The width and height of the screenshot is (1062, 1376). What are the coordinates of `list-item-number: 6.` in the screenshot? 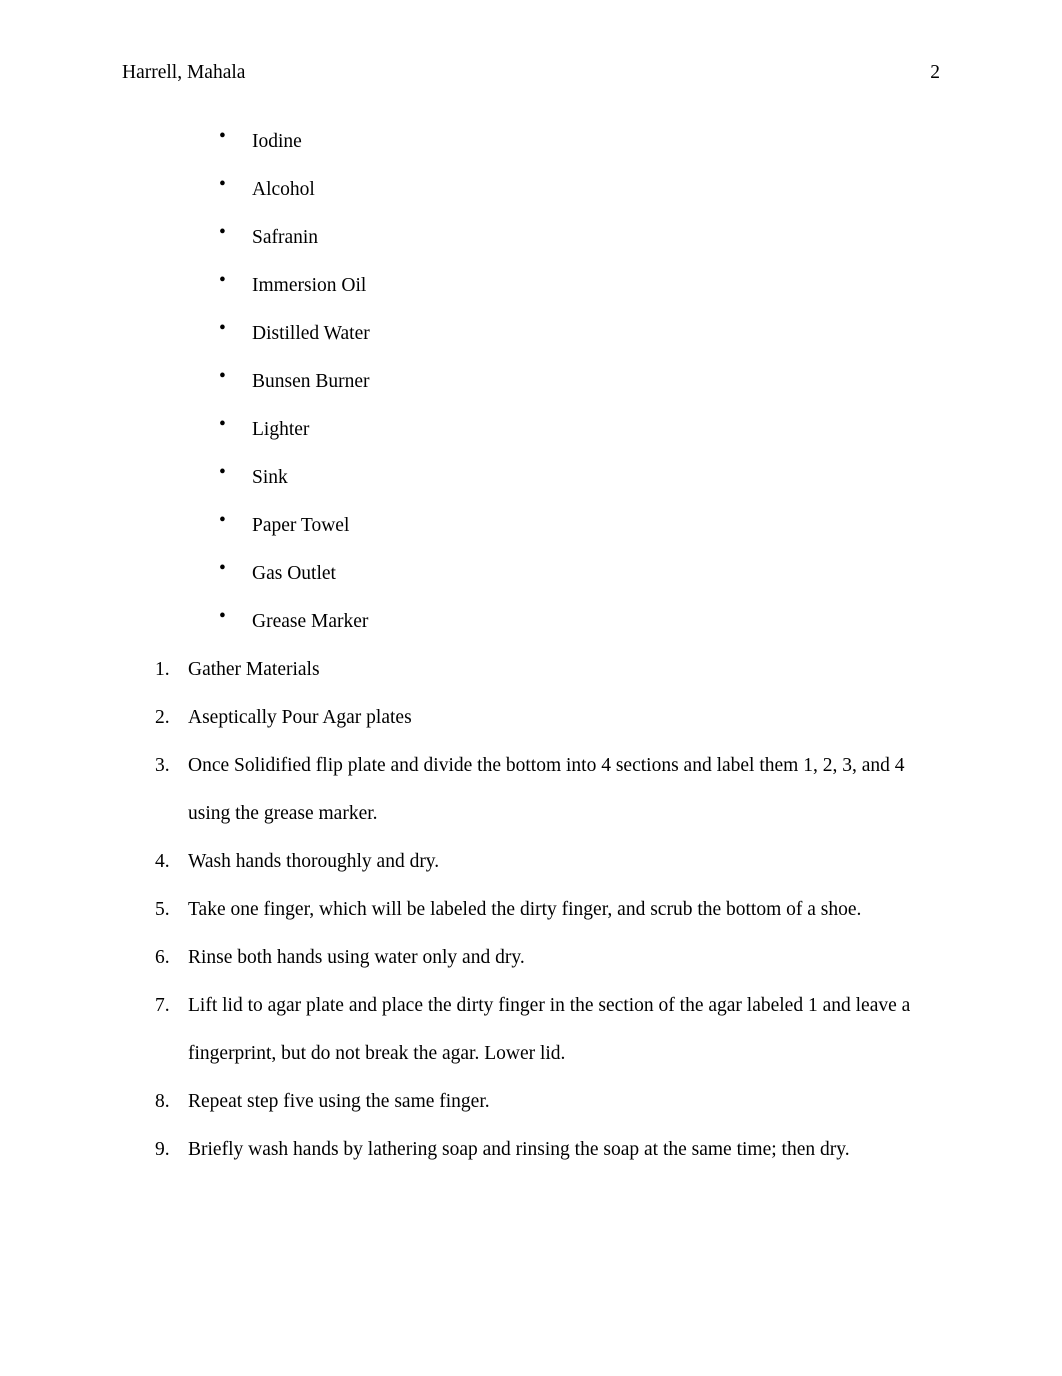 It's located at (162, 957).